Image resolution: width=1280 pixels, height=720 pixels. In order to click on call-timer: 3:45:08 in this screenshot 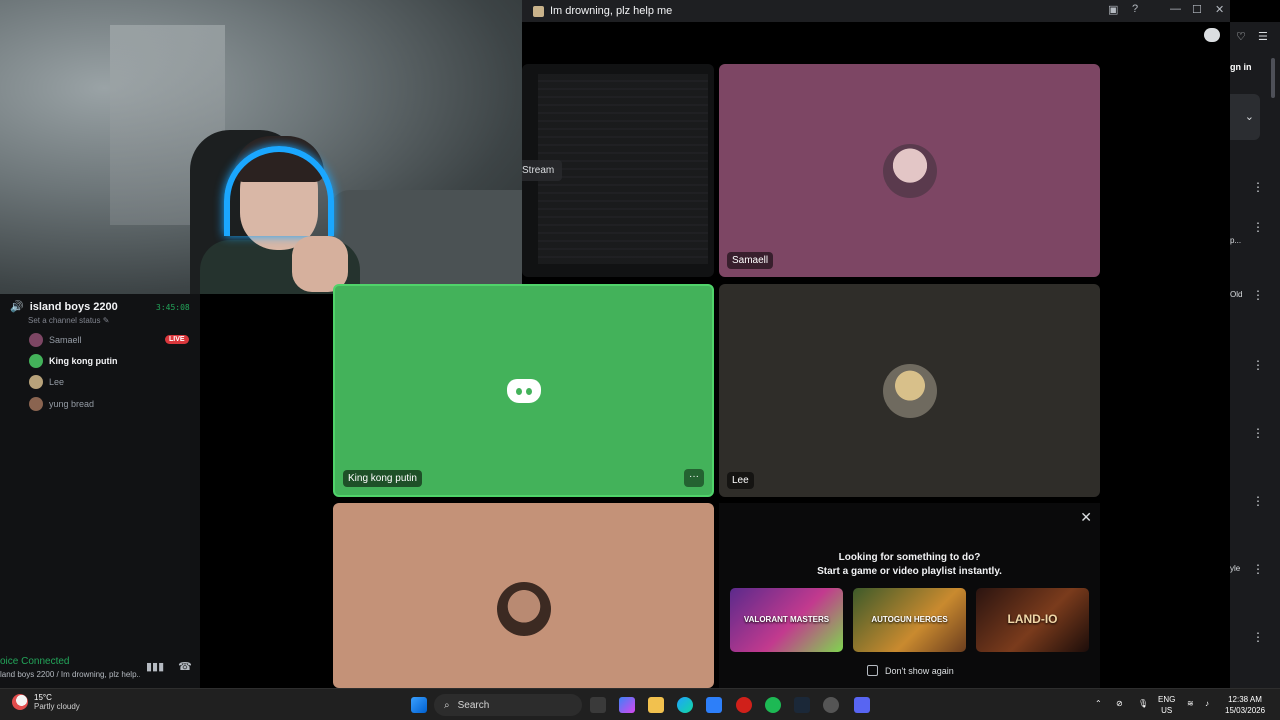, I will do `click(173, 307)`.